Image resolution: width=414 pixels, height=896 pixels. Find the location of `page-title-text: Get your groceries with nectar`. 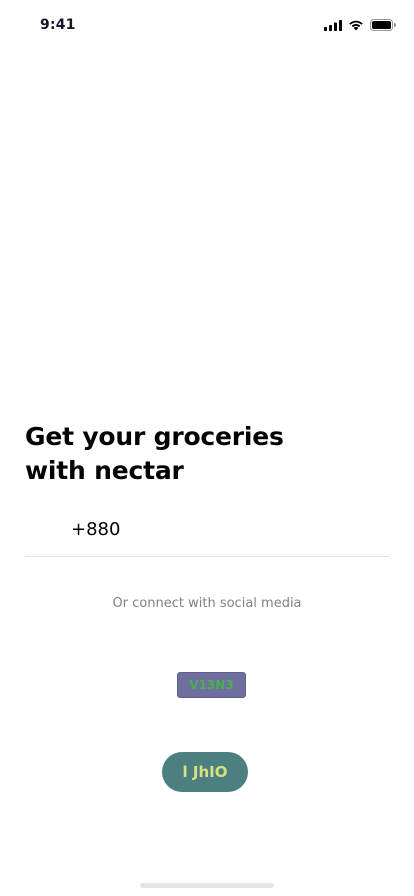

page-title-text: Get your groceries with nectar is located at coordinates (154, 453).